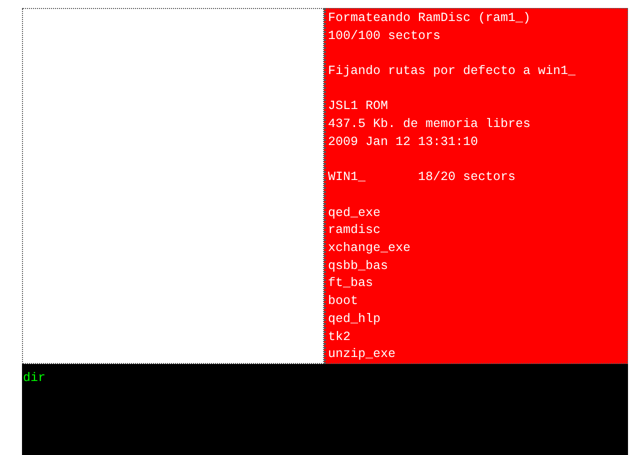 The height and width of the screenshot is (455, 630). Describe the element at coordinates (422, 177) in the screenshot. I see `output-line: WIN1_ 18/20 sectors` at that location.